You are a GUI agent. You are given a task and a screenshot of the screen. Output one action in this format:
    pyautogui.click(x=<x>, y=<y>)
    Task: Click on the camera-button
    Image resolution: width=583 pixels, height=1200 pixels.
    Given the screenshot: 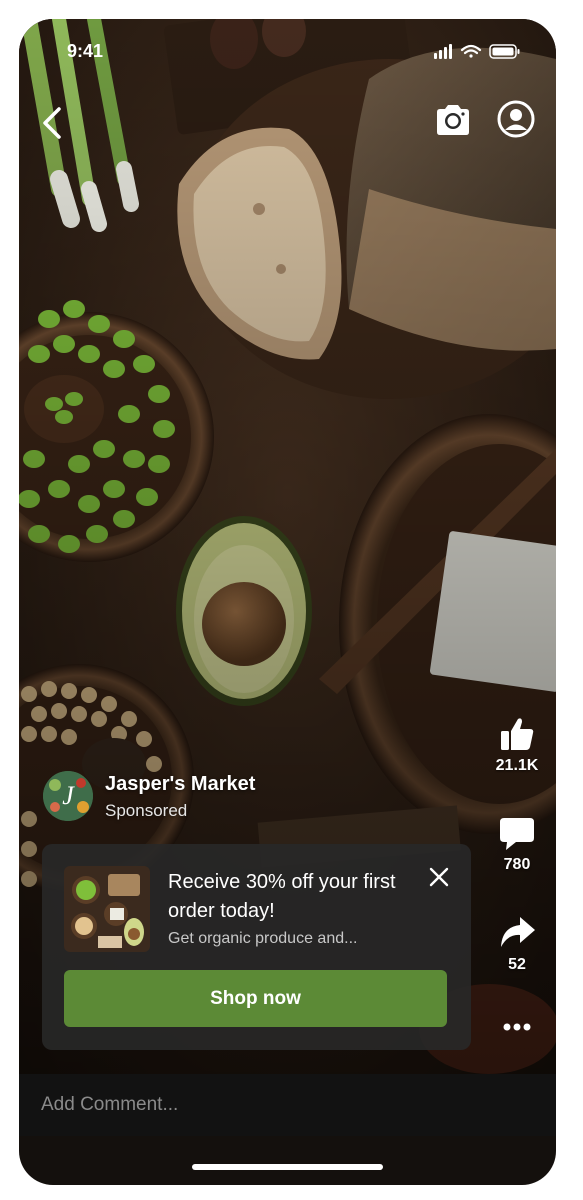 What is the action you would take?
    pyautogui.click(x=453, y=120)
    